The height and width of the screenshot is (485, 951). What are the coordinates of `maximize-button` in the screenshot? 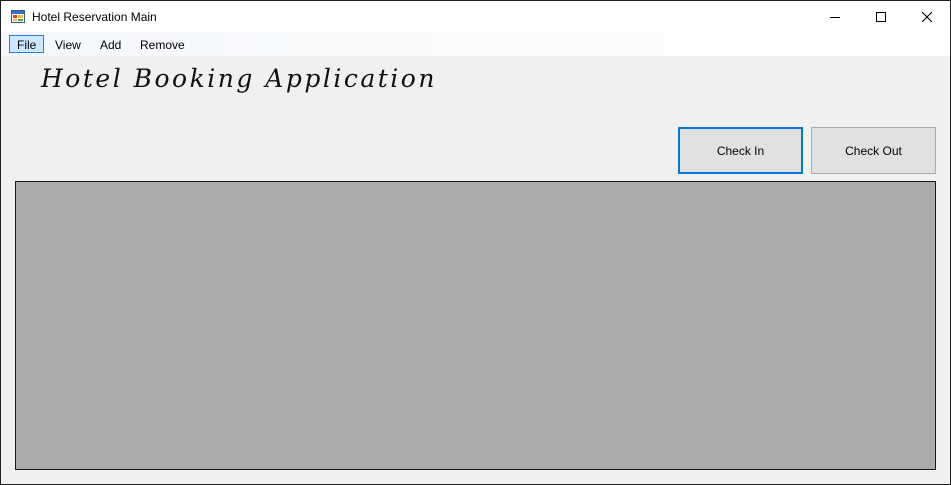 It's located at (881, 16).